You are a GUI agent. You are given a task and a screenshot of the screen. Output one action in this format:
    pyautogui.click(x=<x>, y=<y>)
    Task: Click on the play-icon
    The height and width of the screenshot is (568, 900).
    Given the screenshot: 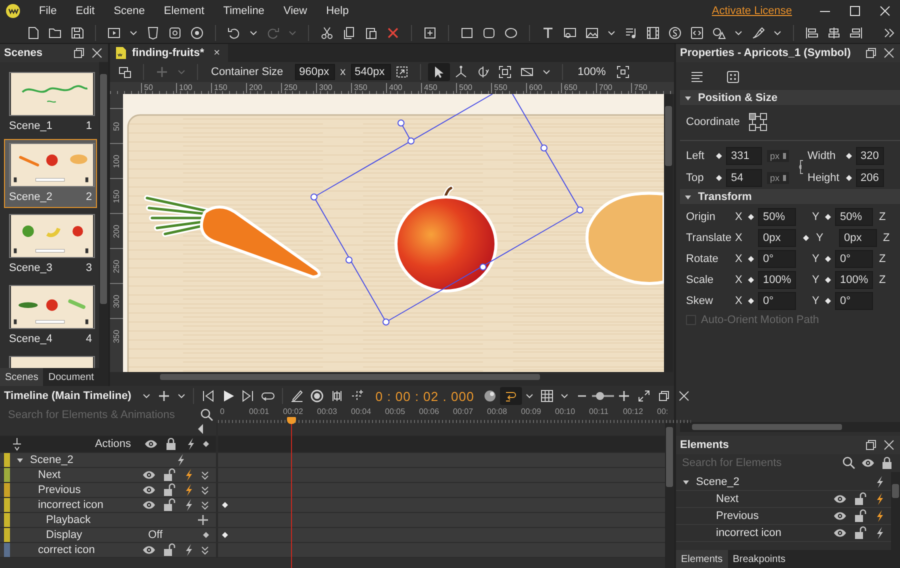 What is the action you would take?
    pyautogui.click(x=228, y=396)
    